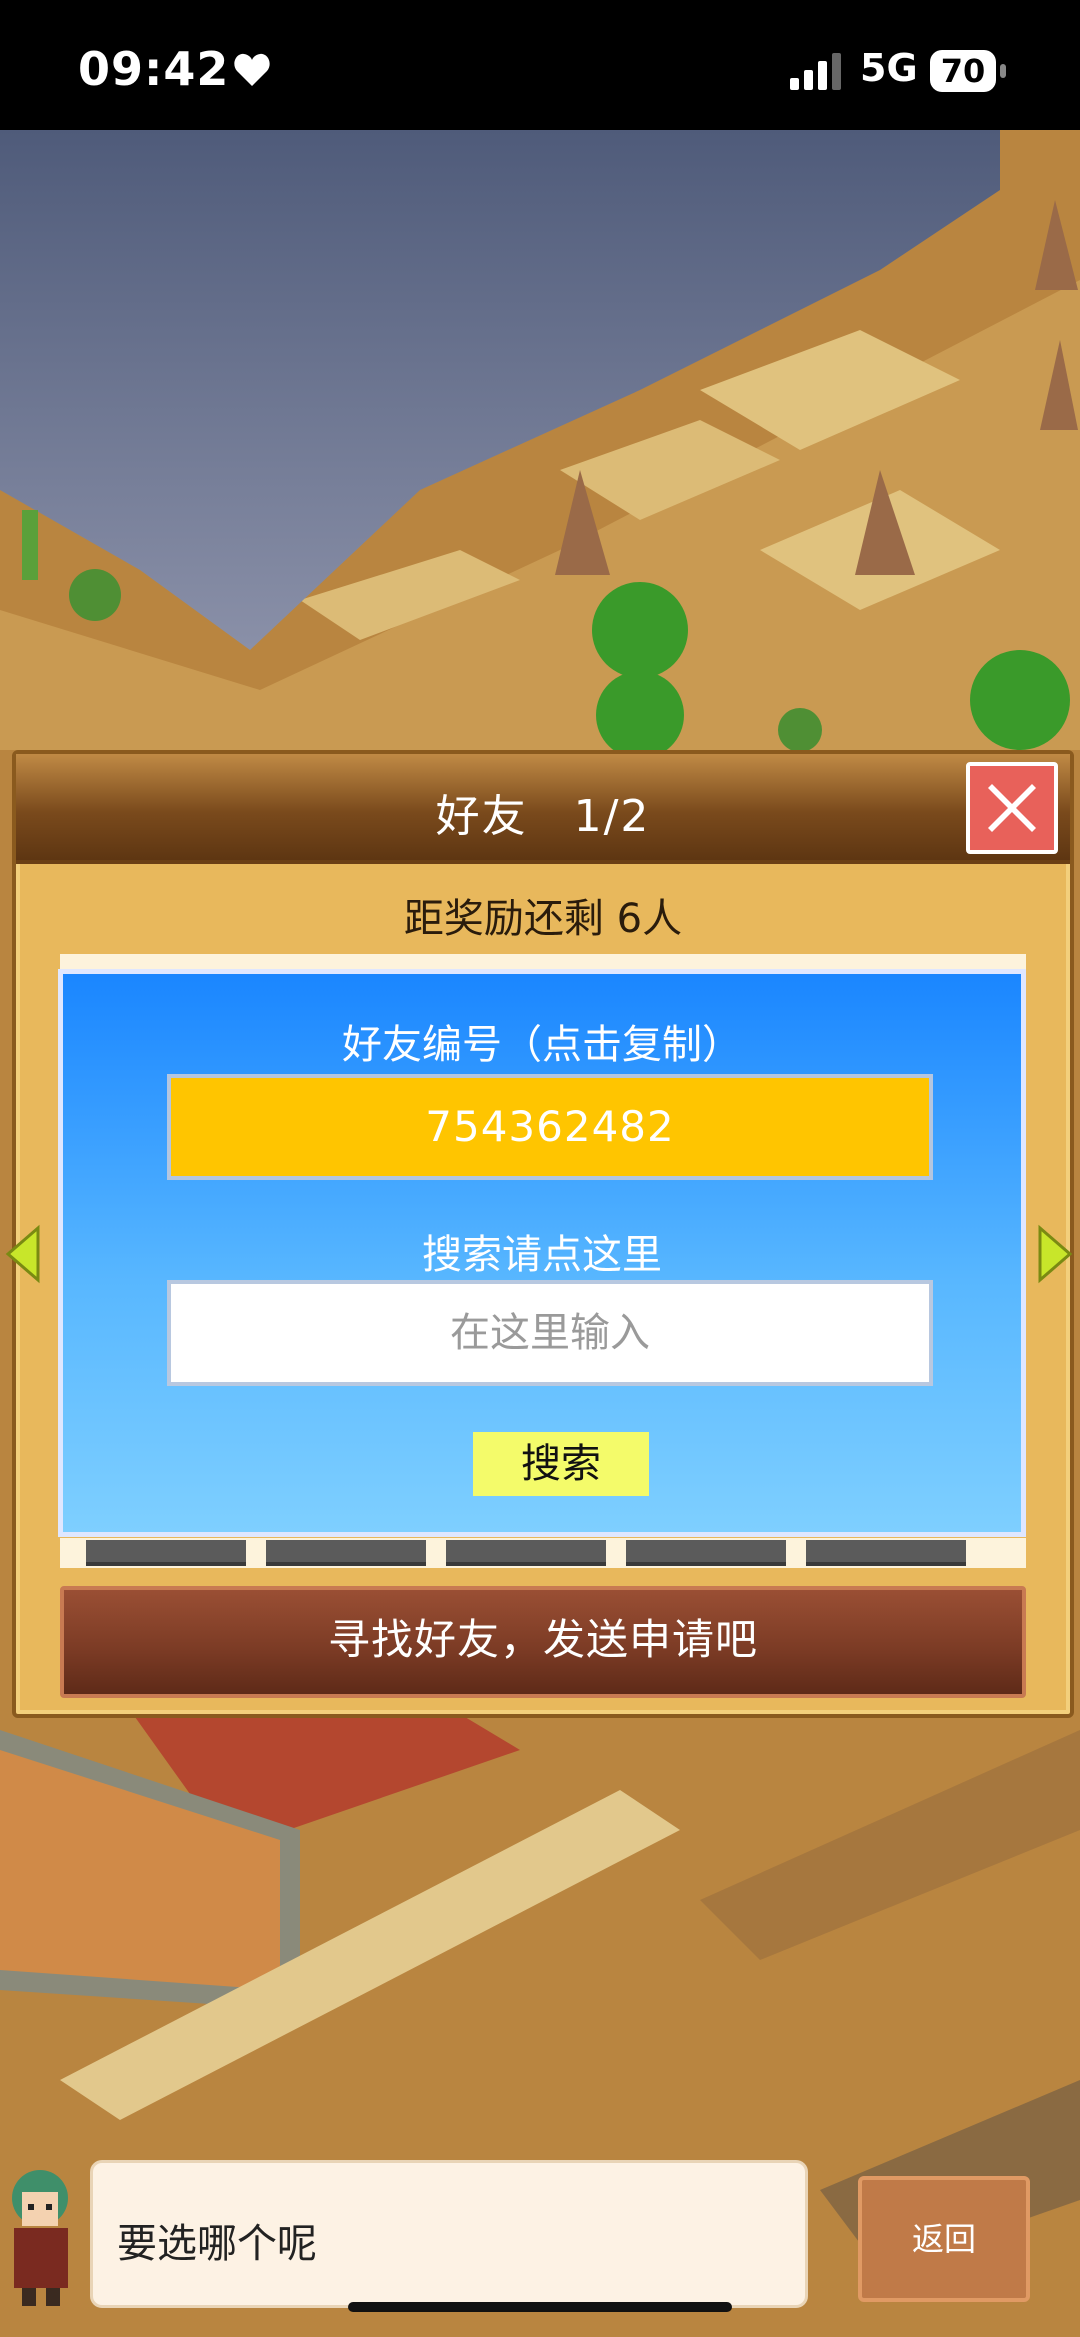 This screenshot has width=1080, height=2337. What do you see at coordinates (1054, 1254) in the screenshot?
I see `arrow-right-icon` at bounding box center [1054, 1254].